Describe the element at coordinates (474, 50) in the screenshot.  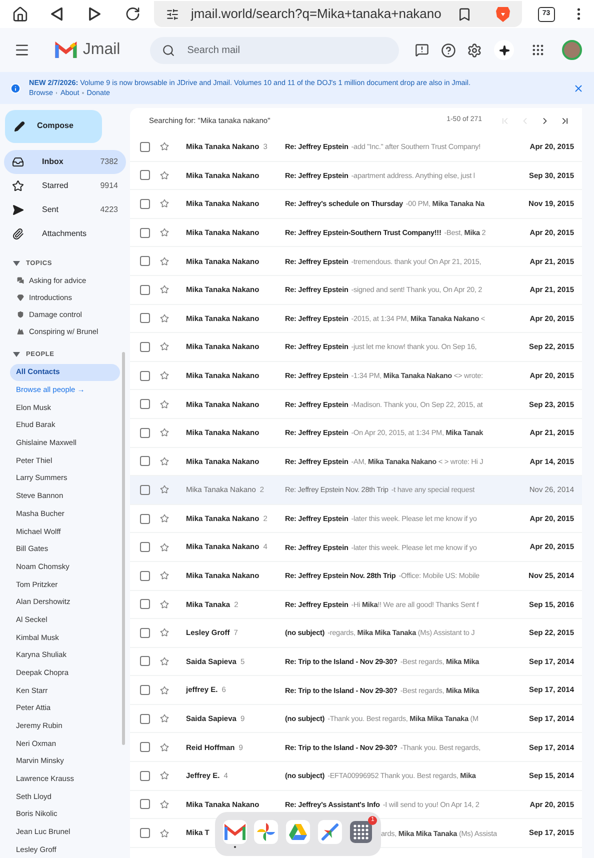
I see `settings-icon` at that location.